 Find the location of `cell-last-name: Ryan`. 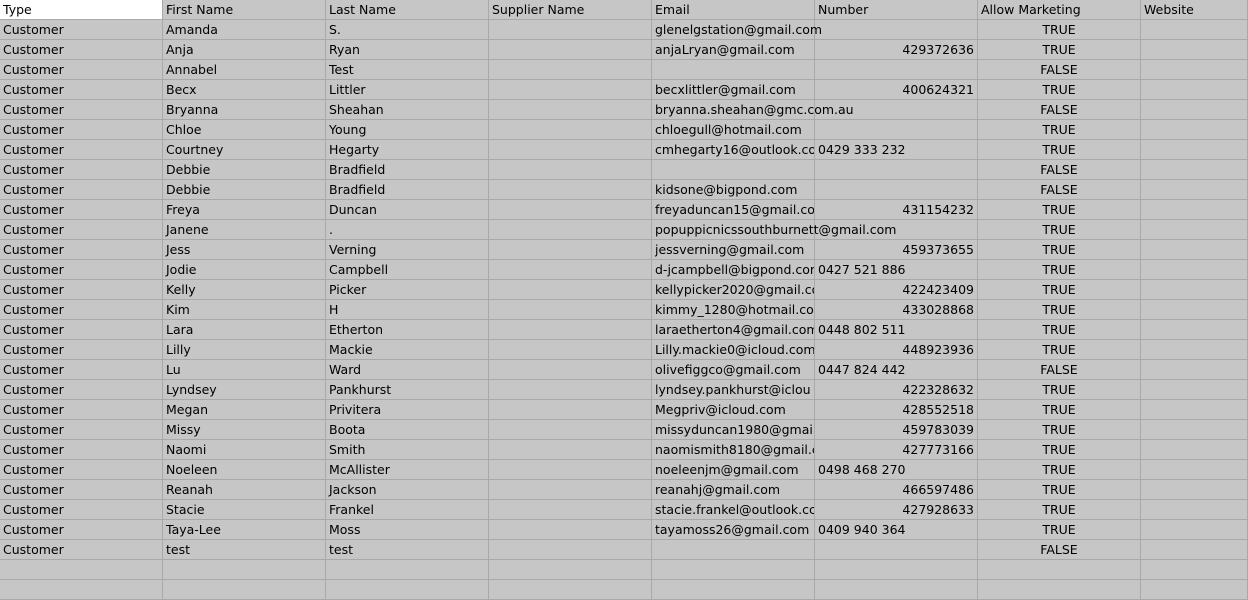

cell-last-name: Ryan is located at coordinates (407, 50).